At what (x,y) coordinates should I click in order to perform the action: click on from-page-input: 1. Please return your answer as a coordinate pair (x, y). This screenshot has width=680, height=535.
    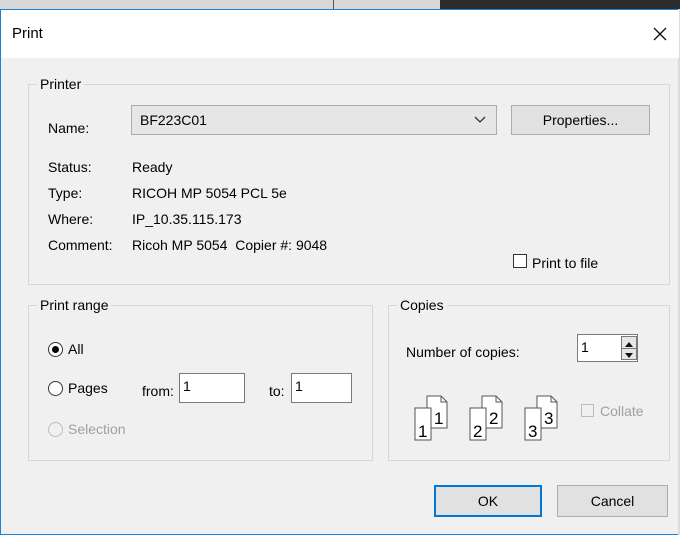
    Looking at the image, I should click on (212, 388).